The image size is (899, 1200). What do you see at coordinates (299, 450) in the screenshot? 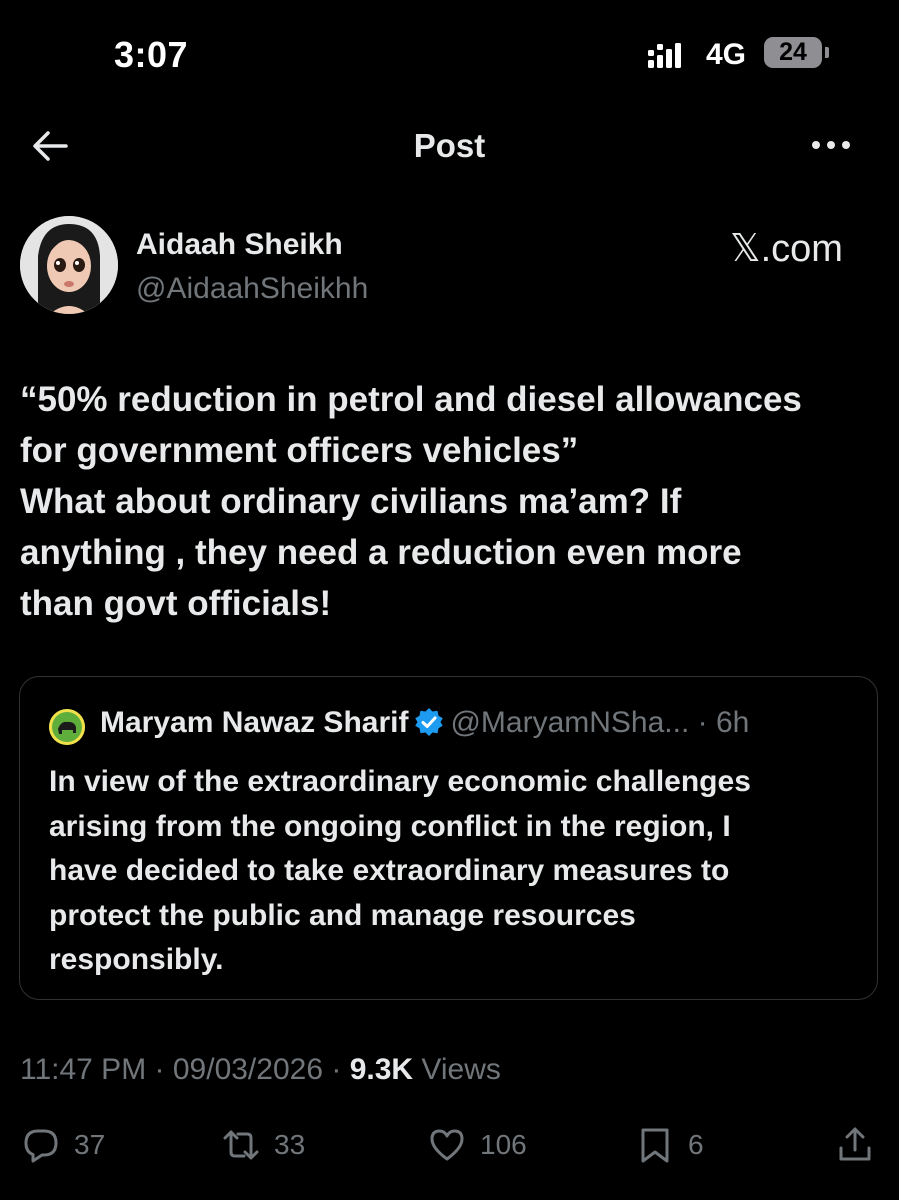
I see `post-line: for government officers vehicles”` at bounding box center [299, 450].